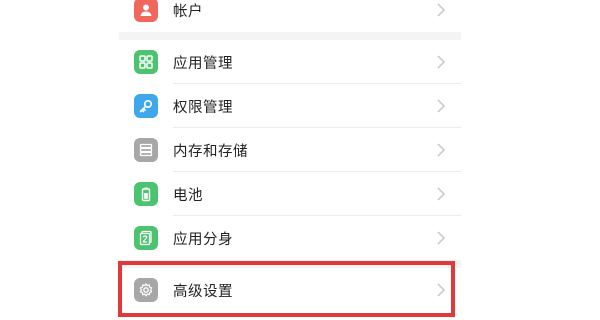 Image resolution: width=600 pixels, height=320 pixels. I want to click on settings-item-label: 应用分身, so click(203, 239).